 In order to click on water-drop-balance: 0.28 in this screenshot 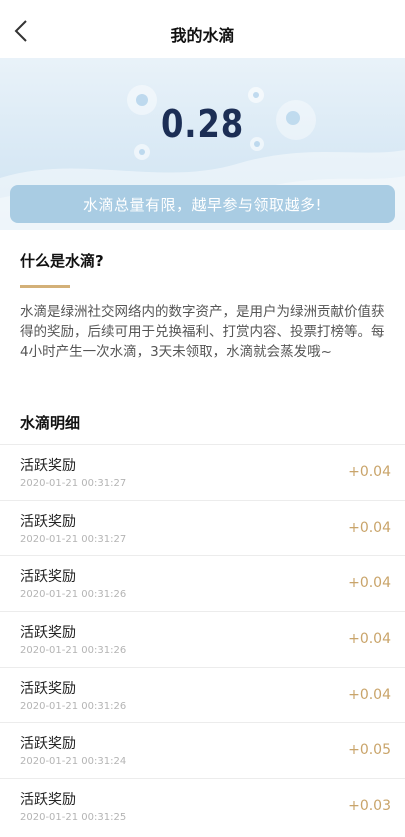, I will do `click(202, 124)`.